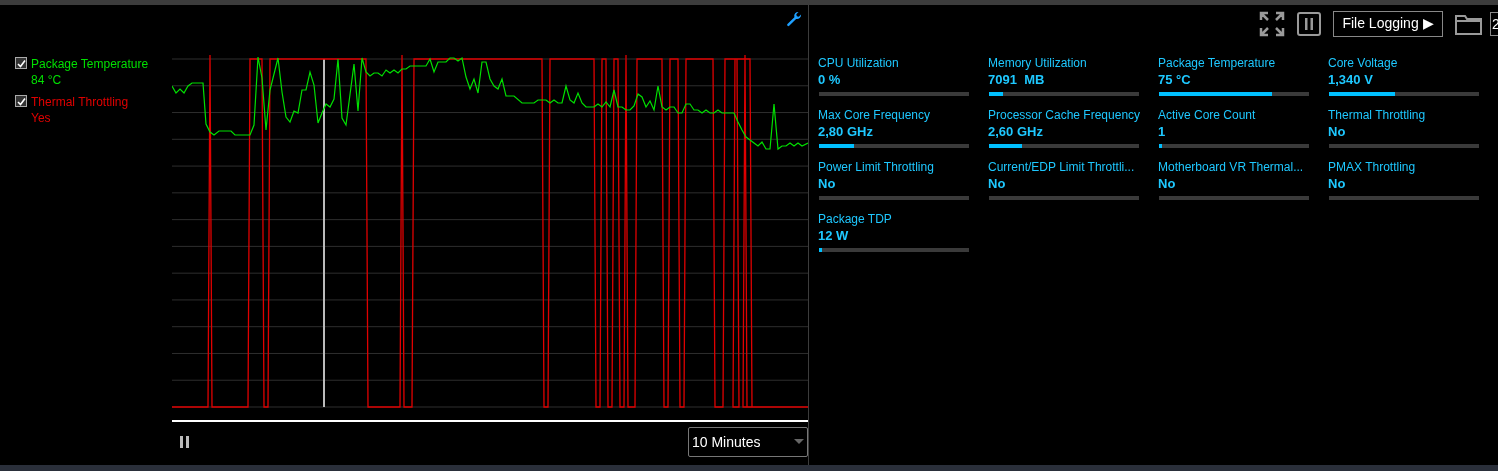 The height and width of the screenshot is (471, 1498). I want to click on metric-value: 2,80 GHz, so click(846, 131).